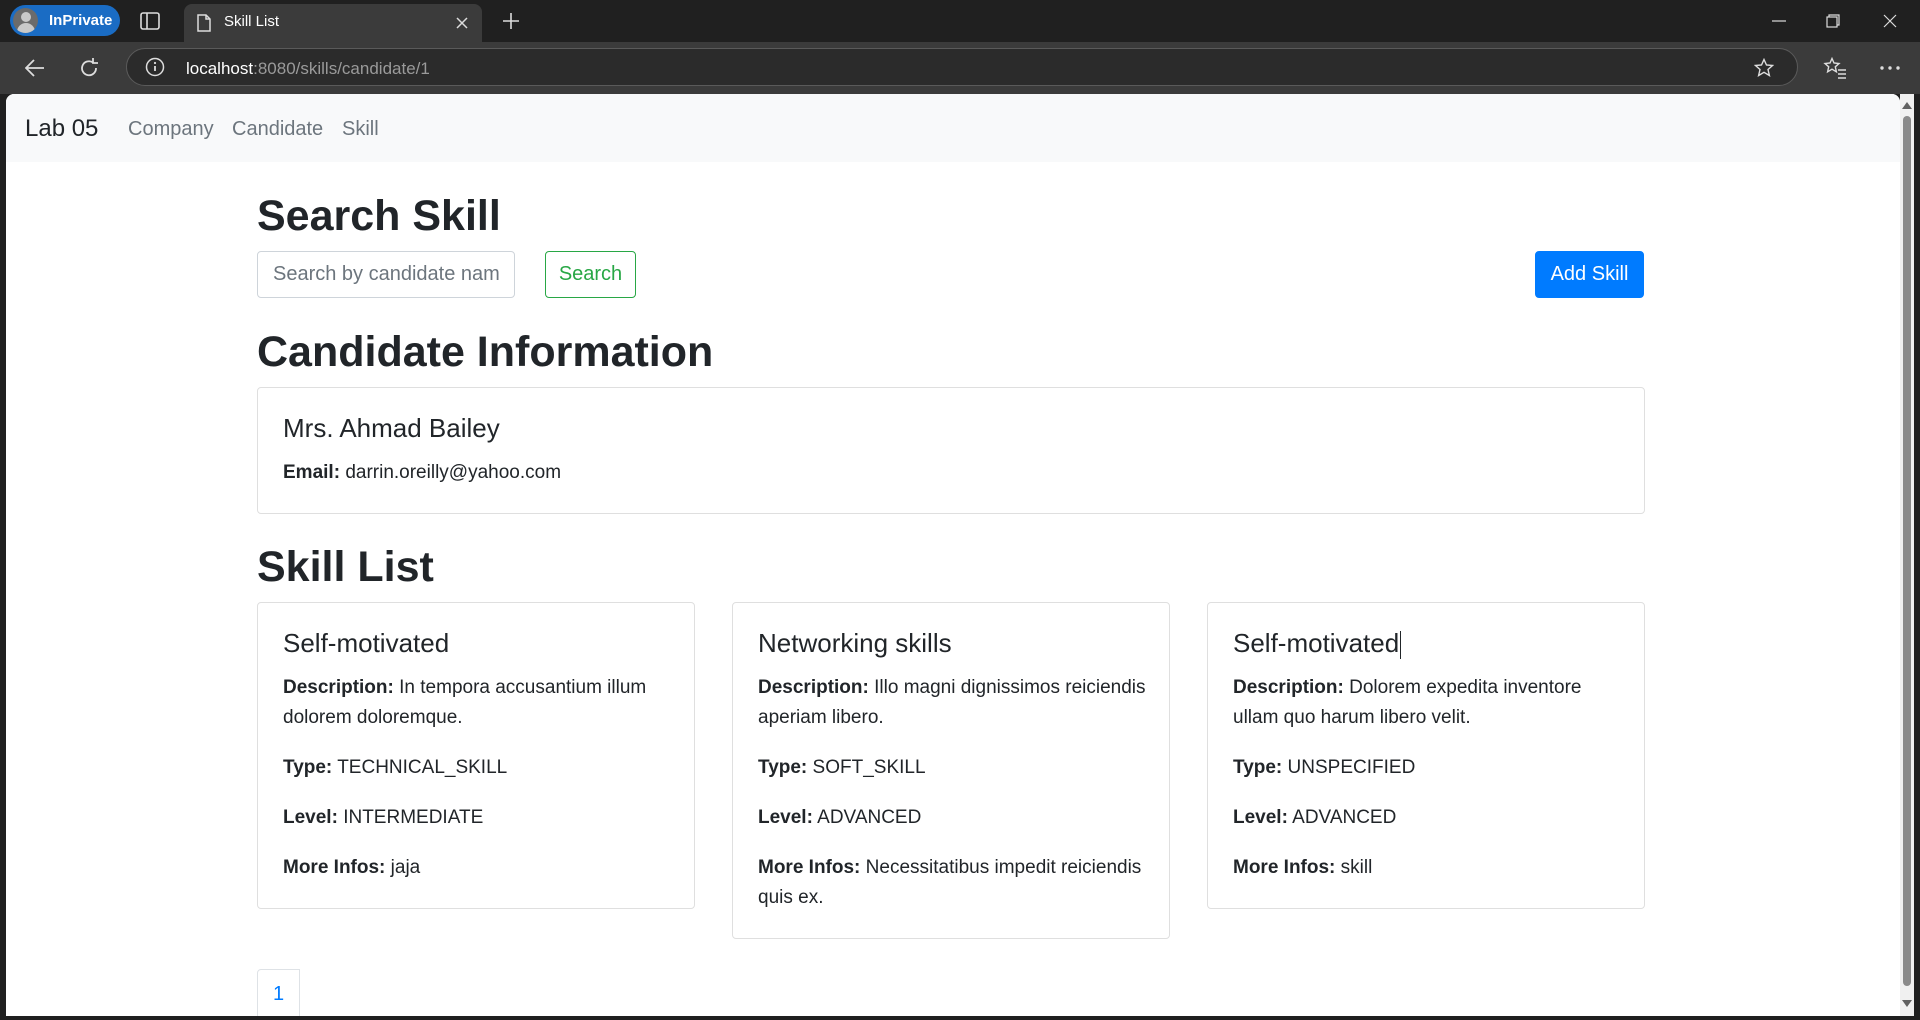 The image size is (1920, 1020). Describe the element at coordinates (386, 274) in the screenshot. I see `search-input` at that location.